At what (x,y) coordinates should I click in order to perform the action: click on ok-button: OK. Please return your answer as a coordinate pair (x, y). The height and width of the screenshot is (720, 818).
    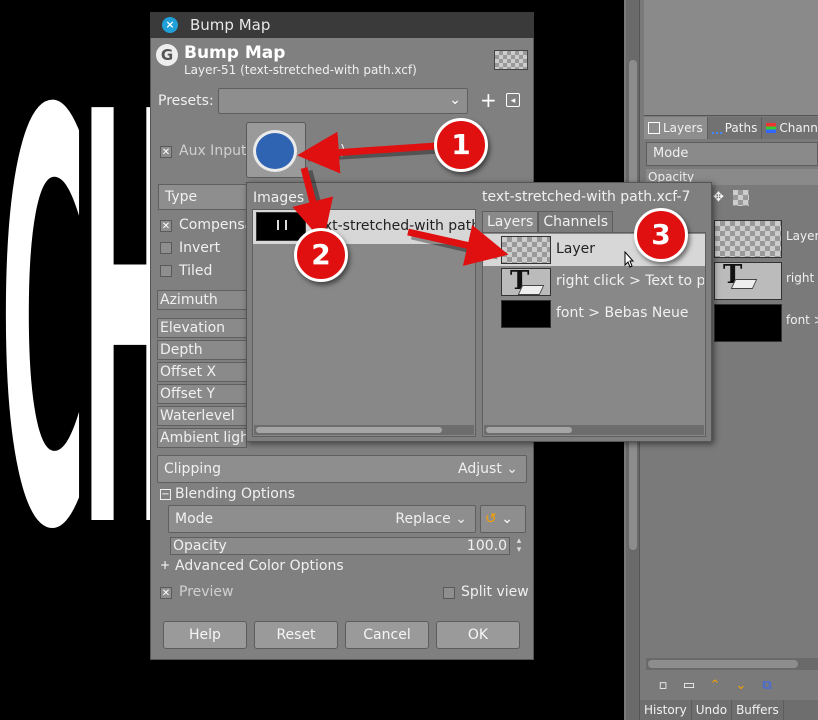
    Looking at the image, I should click on (478, 635).